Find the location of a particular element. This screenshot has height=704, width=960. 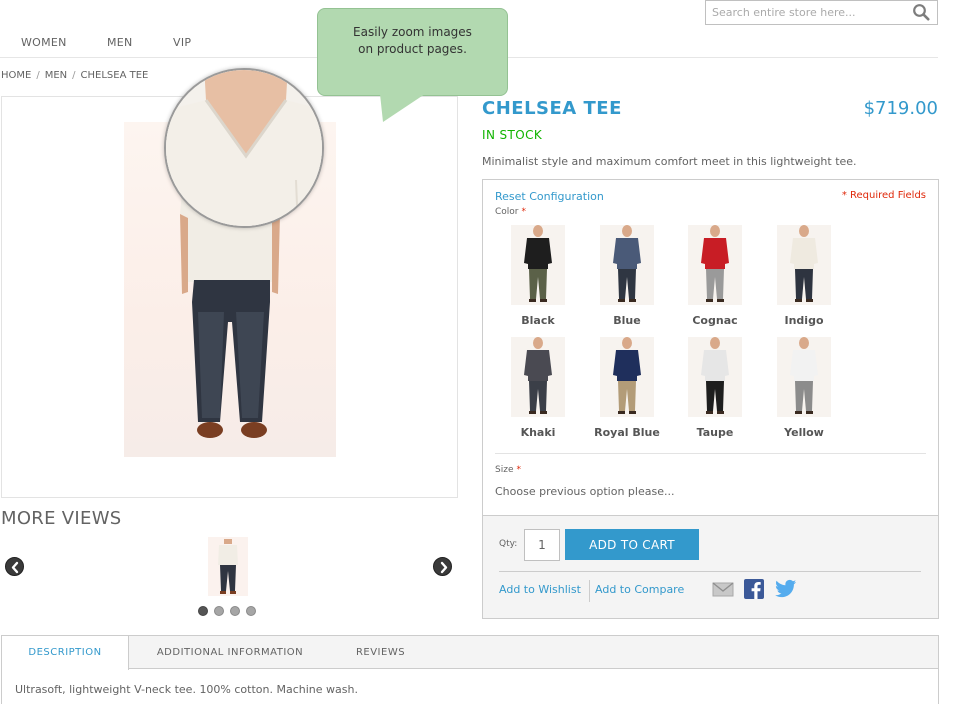

color-swatch-taupe: Taupe is located at coordinates (715, 389).